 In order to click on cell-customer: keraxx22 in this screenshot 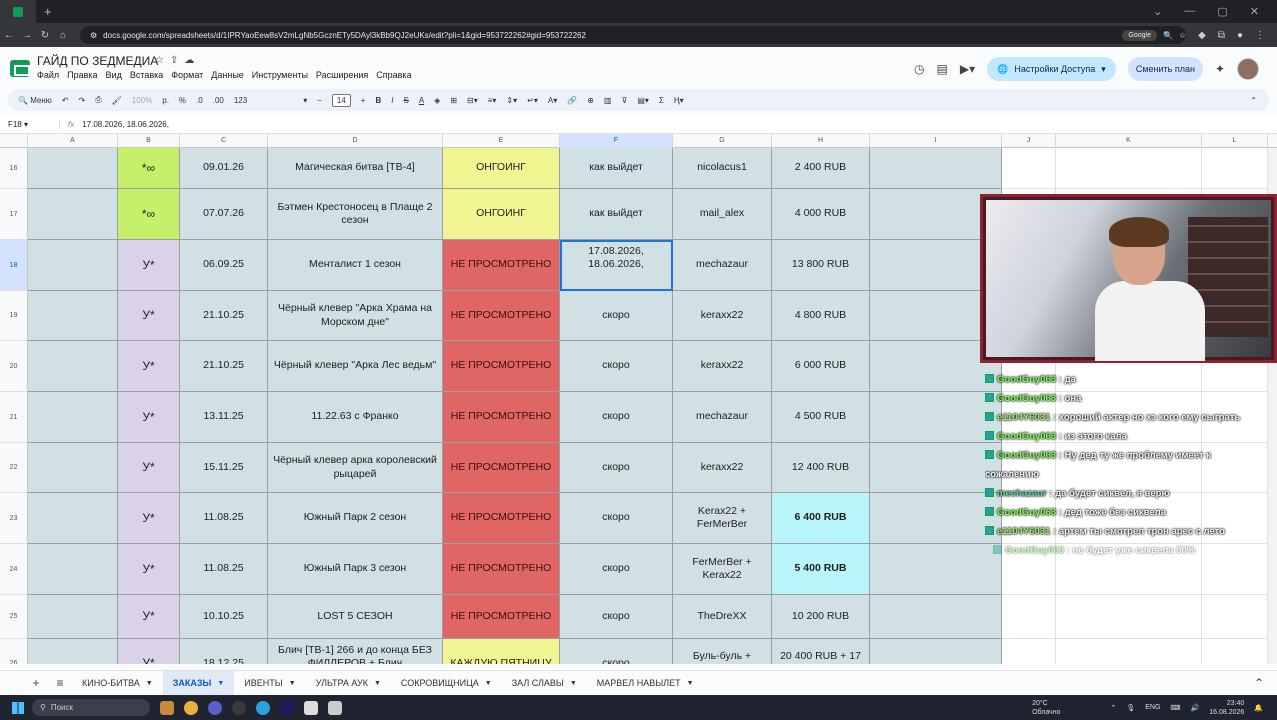, I will do `click(722, 468)`.